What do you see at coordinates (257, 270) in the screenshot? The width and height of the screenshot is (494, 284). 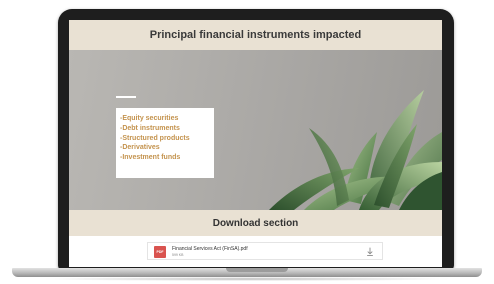 I see `laptop-base-notch` at bounding box center [257, 270].